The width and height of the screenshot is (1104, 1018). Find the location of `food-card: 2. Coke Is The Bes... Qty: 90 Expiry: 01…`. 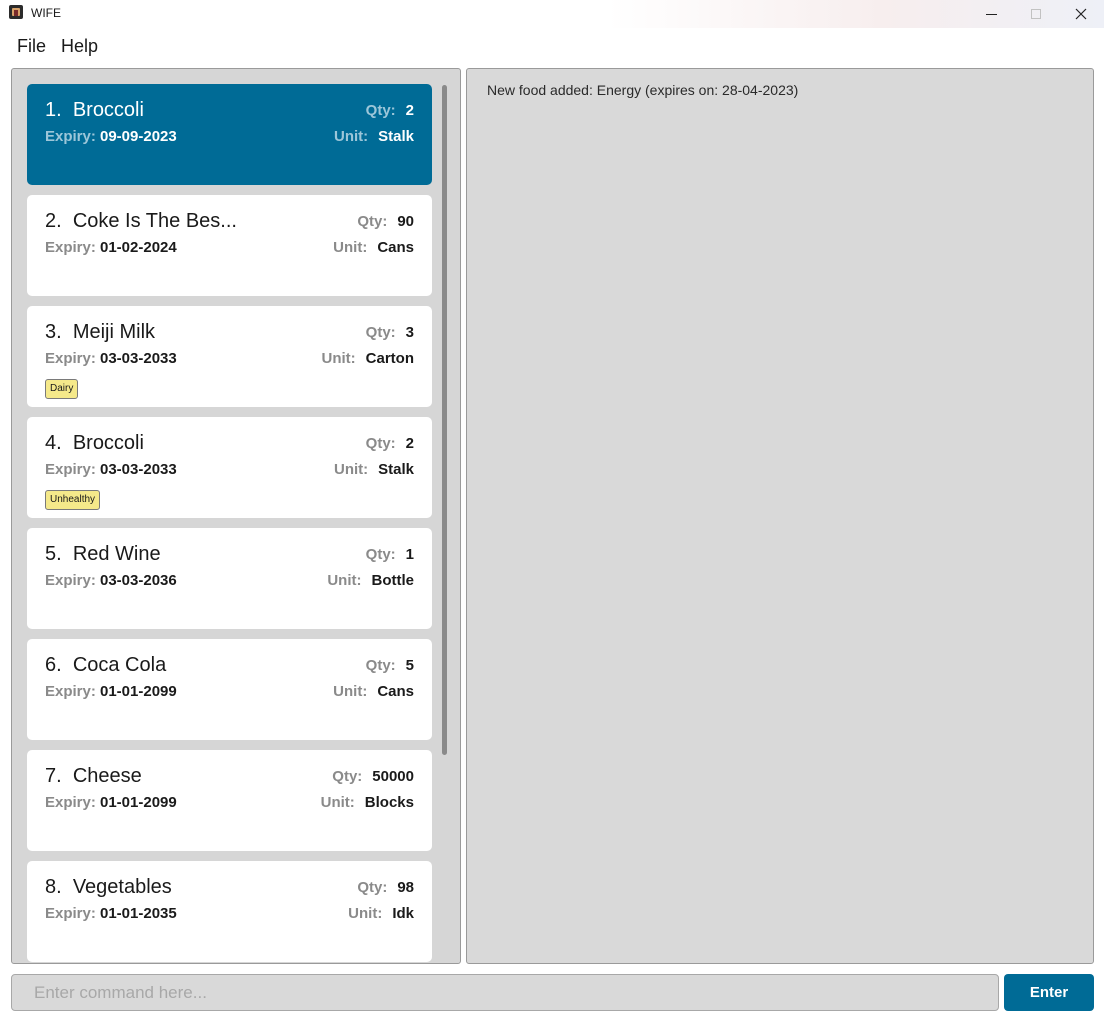

food-card: 2. Coke Is The Bes... Qty: 90 Expiry: 01… is located at coordinates (229, 245).